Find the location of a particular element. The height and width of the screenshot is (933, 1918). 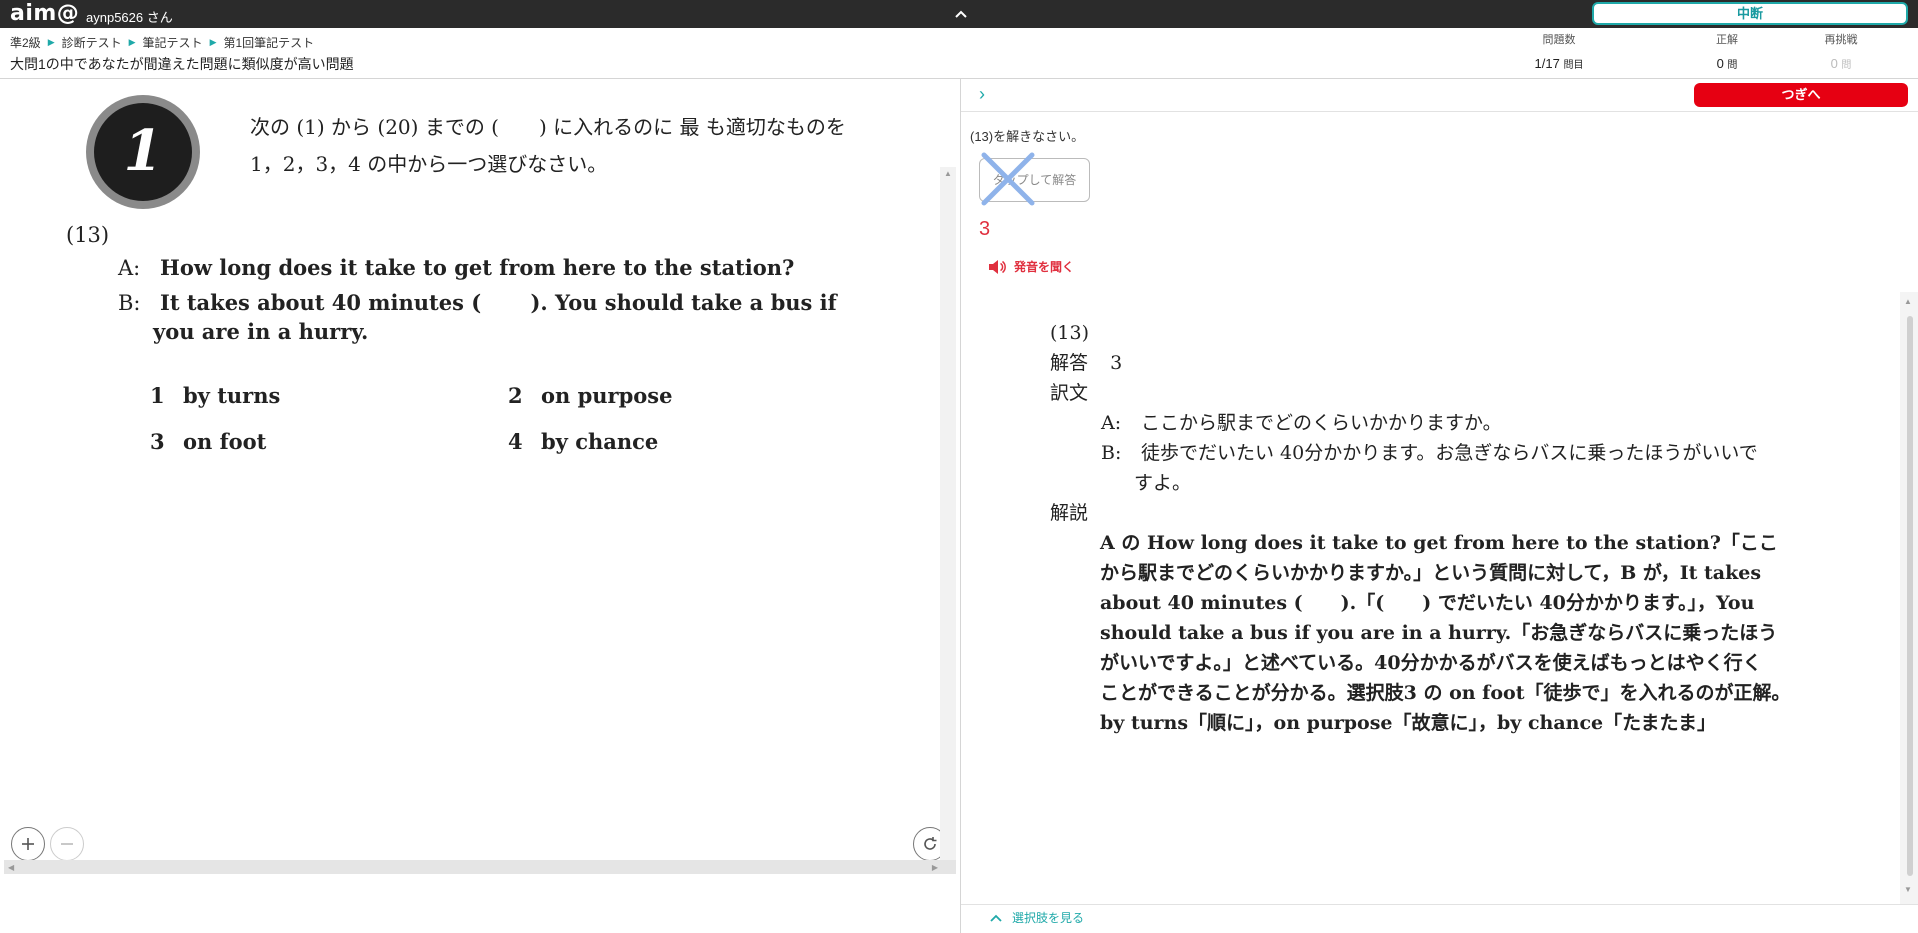

incorrect-cross-icon is located at coordinates (1008, 179).